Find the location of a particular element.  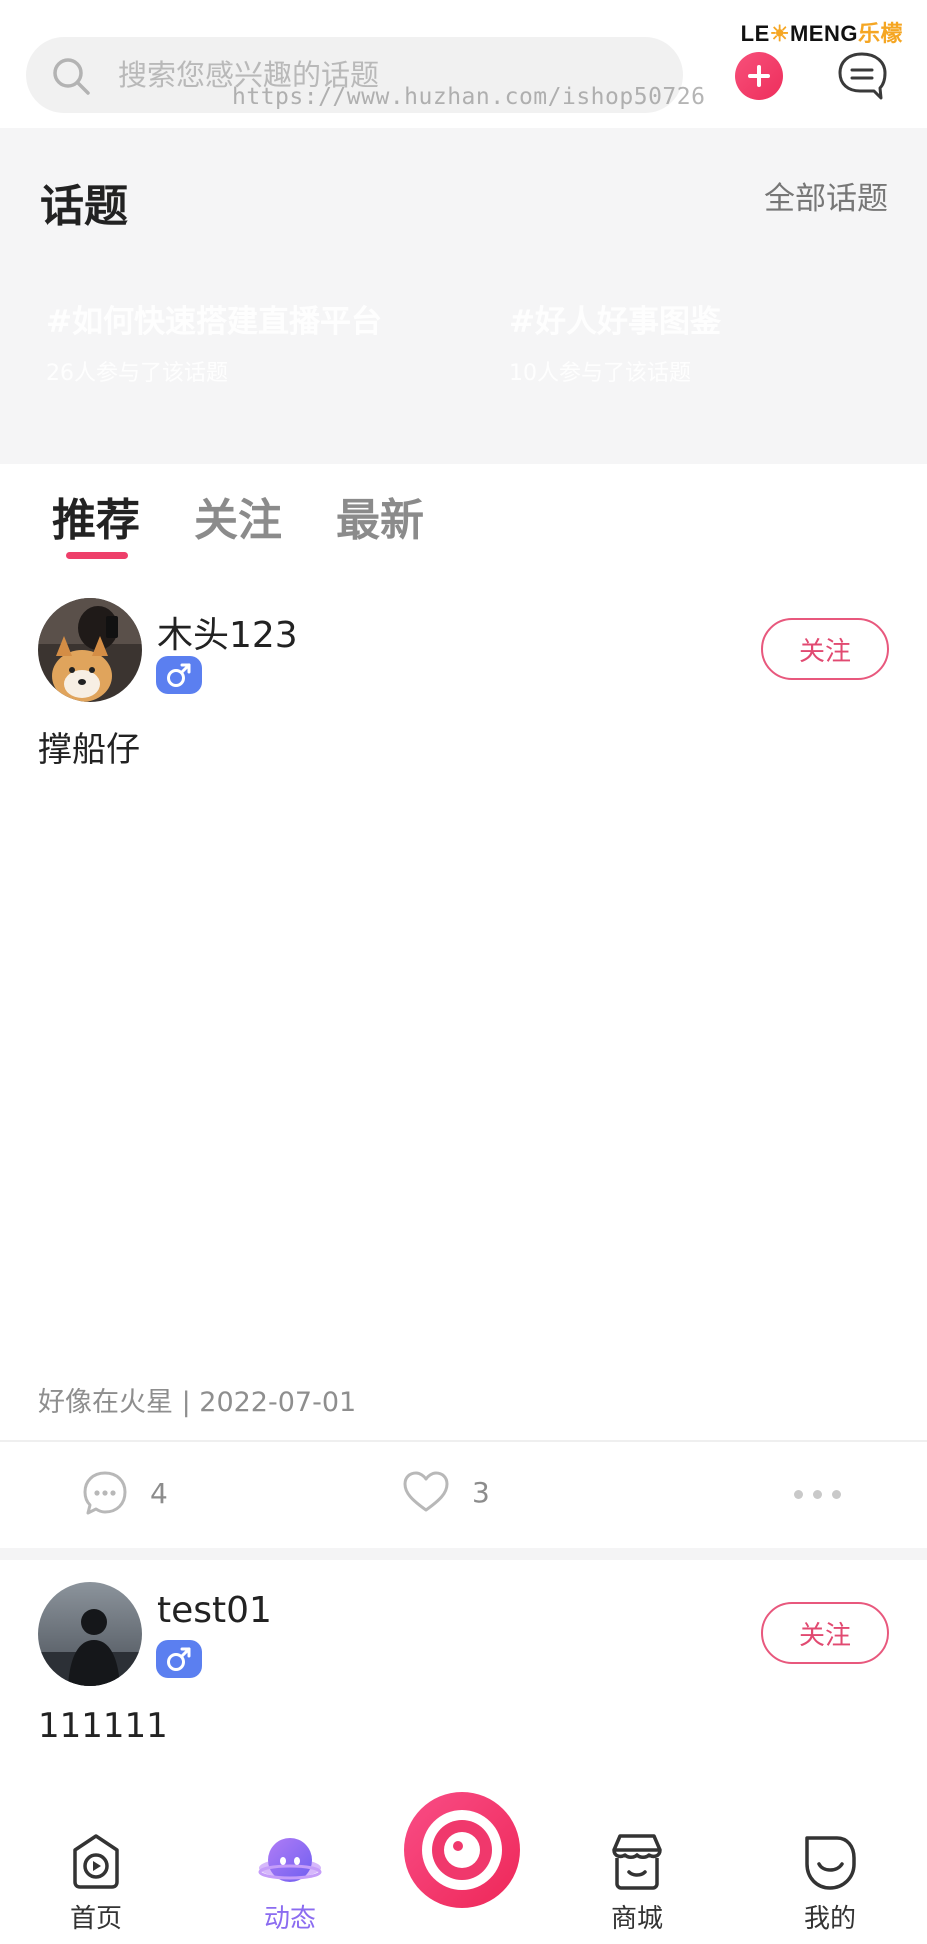

feed-tabs: 推荐 关注 最新 is located at coordinates (463, 513).